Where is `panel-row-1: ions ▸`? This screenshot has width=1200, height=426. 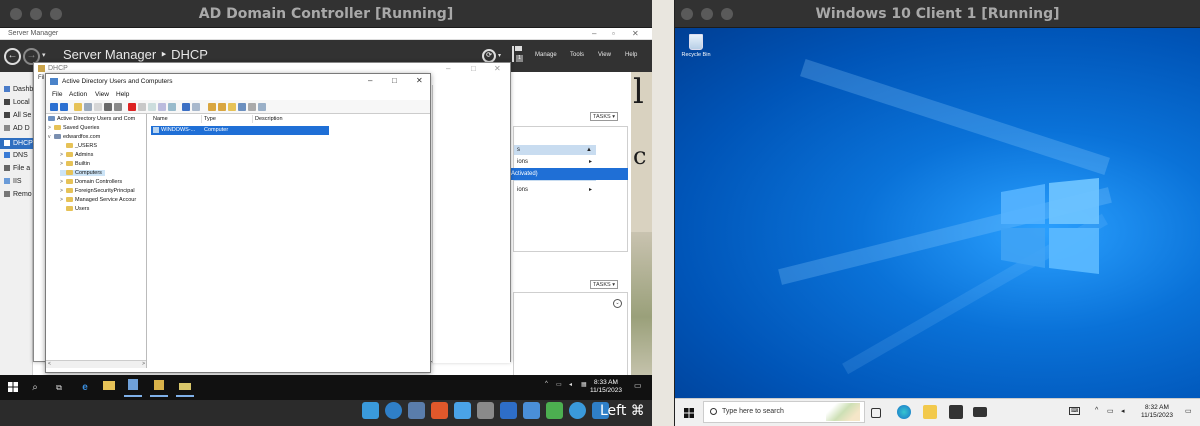 panel-row-1: ions ▸ is located at coordinates (555, 162).